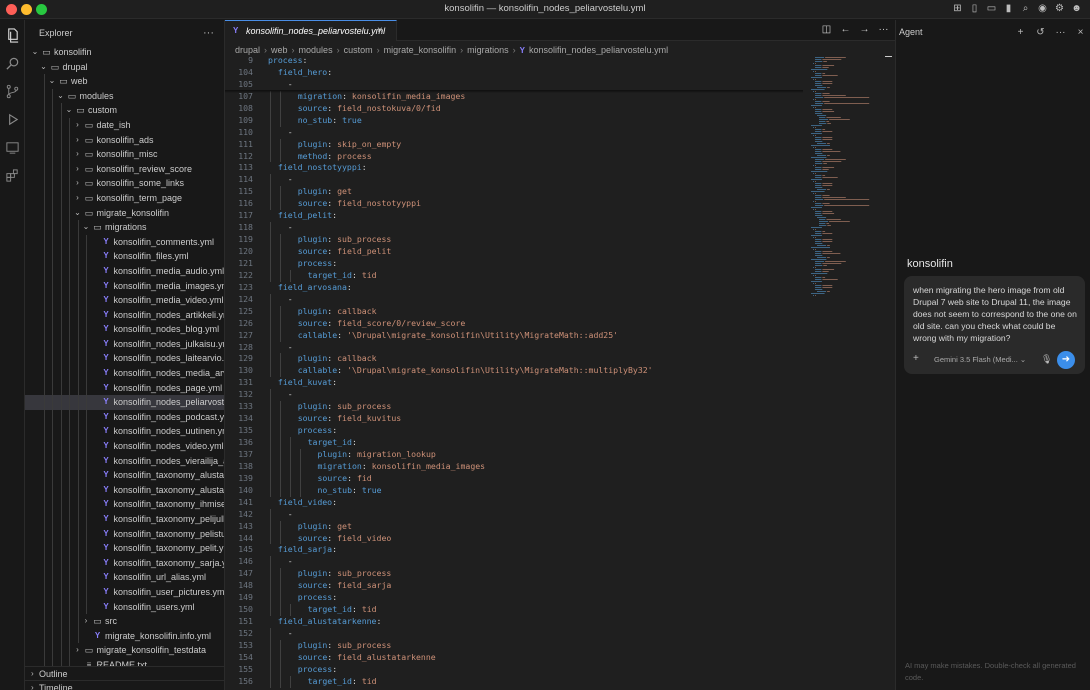 This screenshot has width=1090, height=690. I want to click on breadcrumb-item: konsolifin_nodes_peliarvostelu.yml, so click(598, 50).